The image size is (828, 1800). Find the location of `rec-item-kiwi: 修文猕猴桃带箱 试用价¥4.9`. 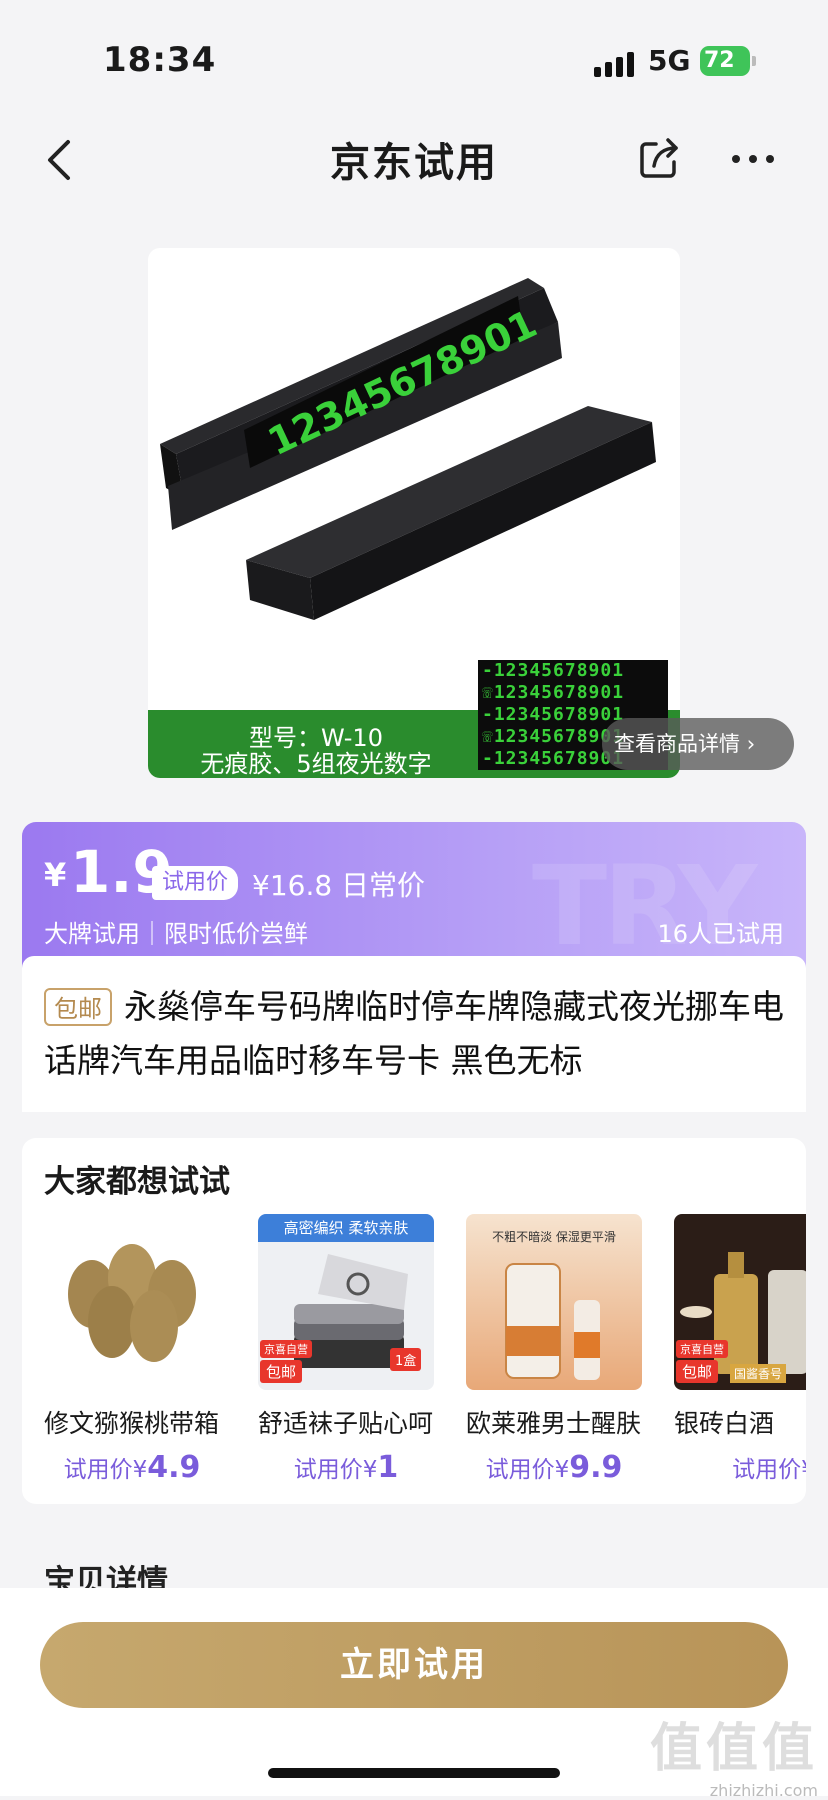

rec-item-kiwi: 修文猕猴桃带箱 试用价¥4.9 is located at coordinates (132, 1359).